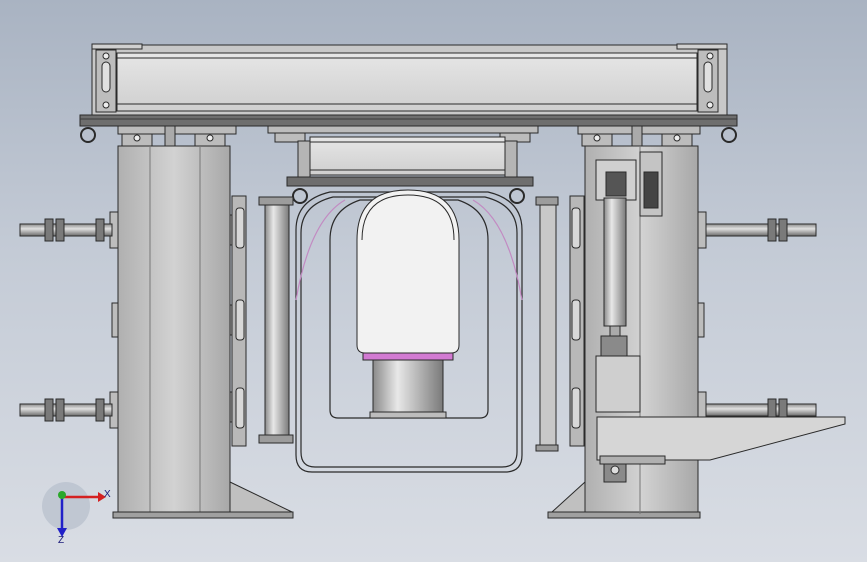 The image size is (867, 562). Describe the element at coordinates (408, 304) in the screenshot. I see `capsule-vessel` at that location.